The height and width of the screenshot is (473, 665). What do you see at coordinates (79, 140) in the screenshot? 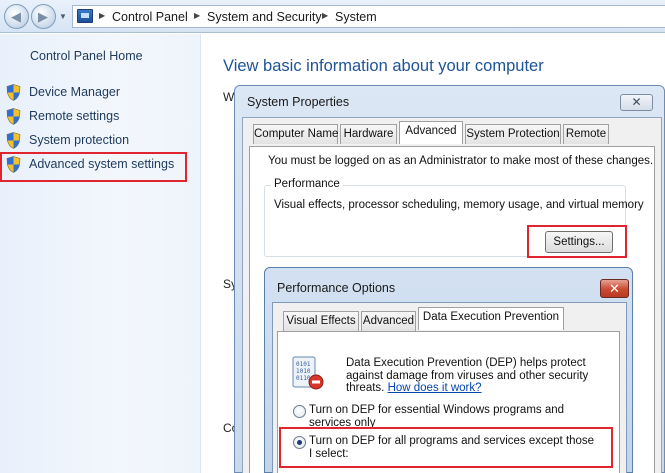
I see `task-label: System protection` at bounding box center [79, 140].